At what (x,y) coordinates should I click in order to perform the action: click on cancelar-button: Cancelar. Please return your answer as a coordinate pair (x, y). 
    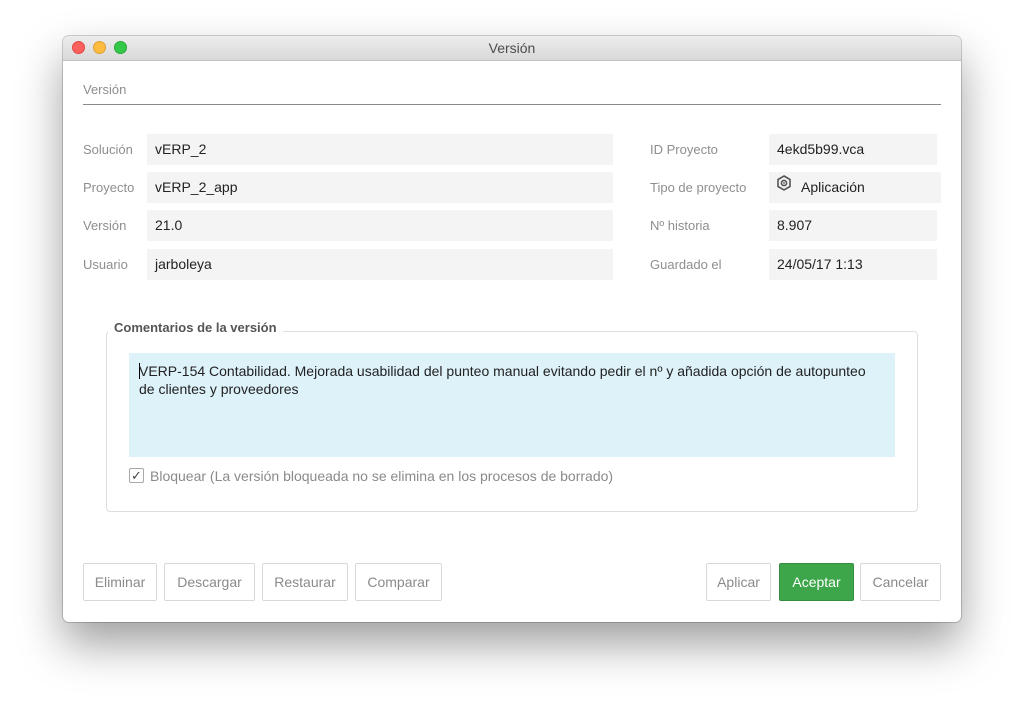
    Looking at the image, I should click on (900, 582).